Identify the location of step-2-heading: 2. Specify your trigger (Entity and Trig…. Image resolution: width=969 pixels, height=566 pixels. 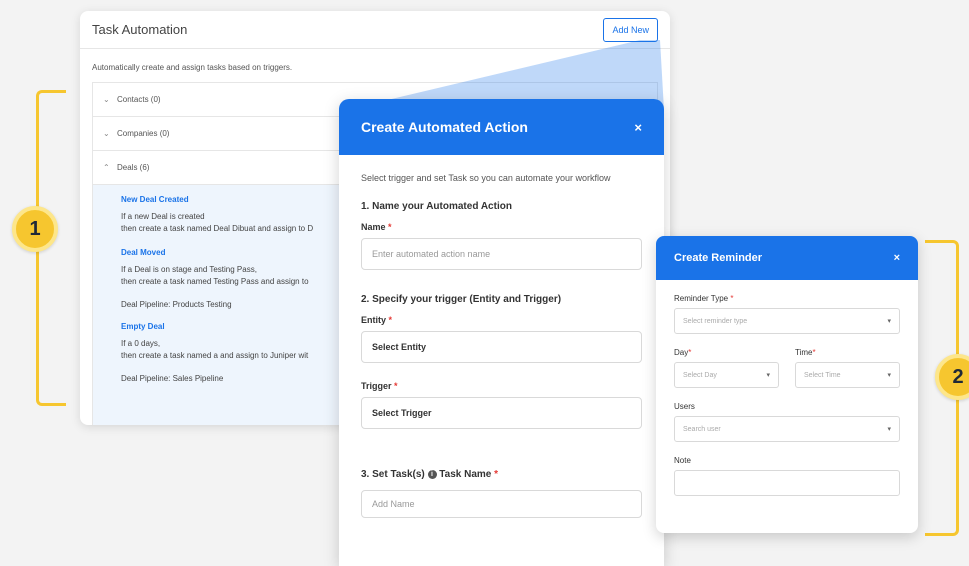
(461, 299).